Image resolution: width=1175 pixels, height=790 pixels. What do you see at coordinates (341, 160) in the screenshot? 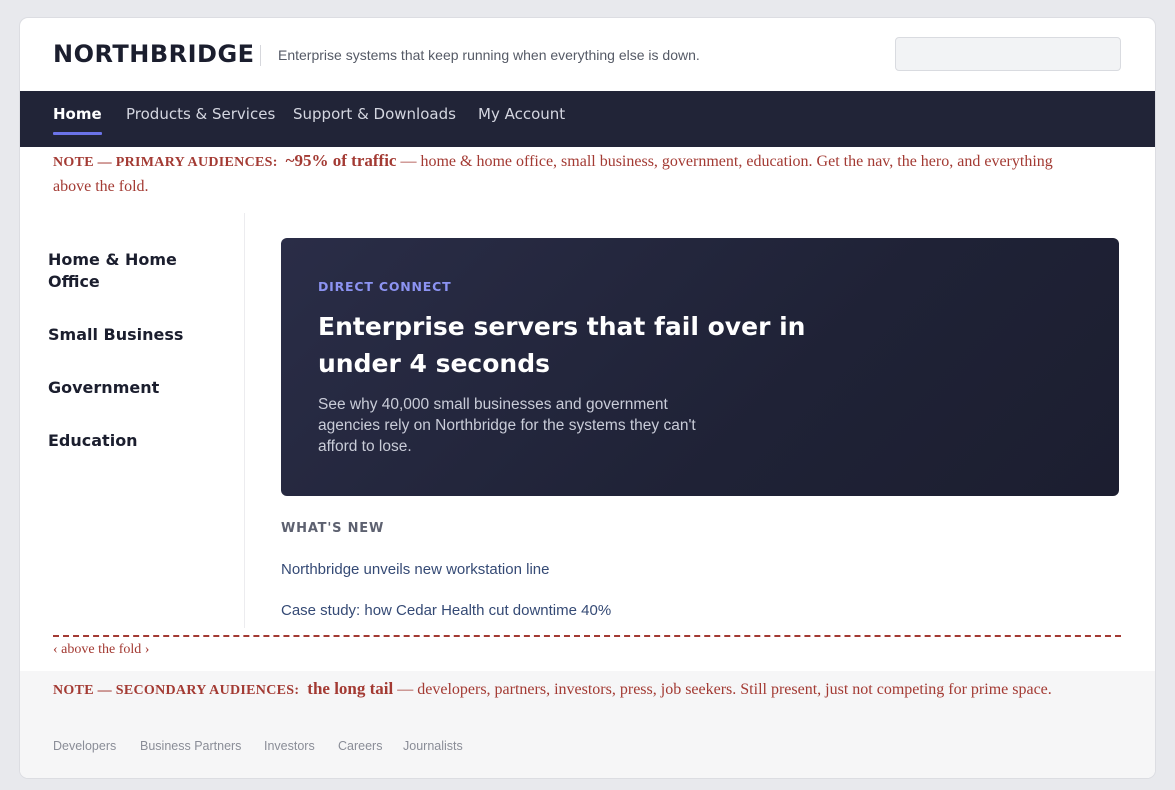
I see `note-emphasis: ~95% of traffic` at bounding box center [341, 160].